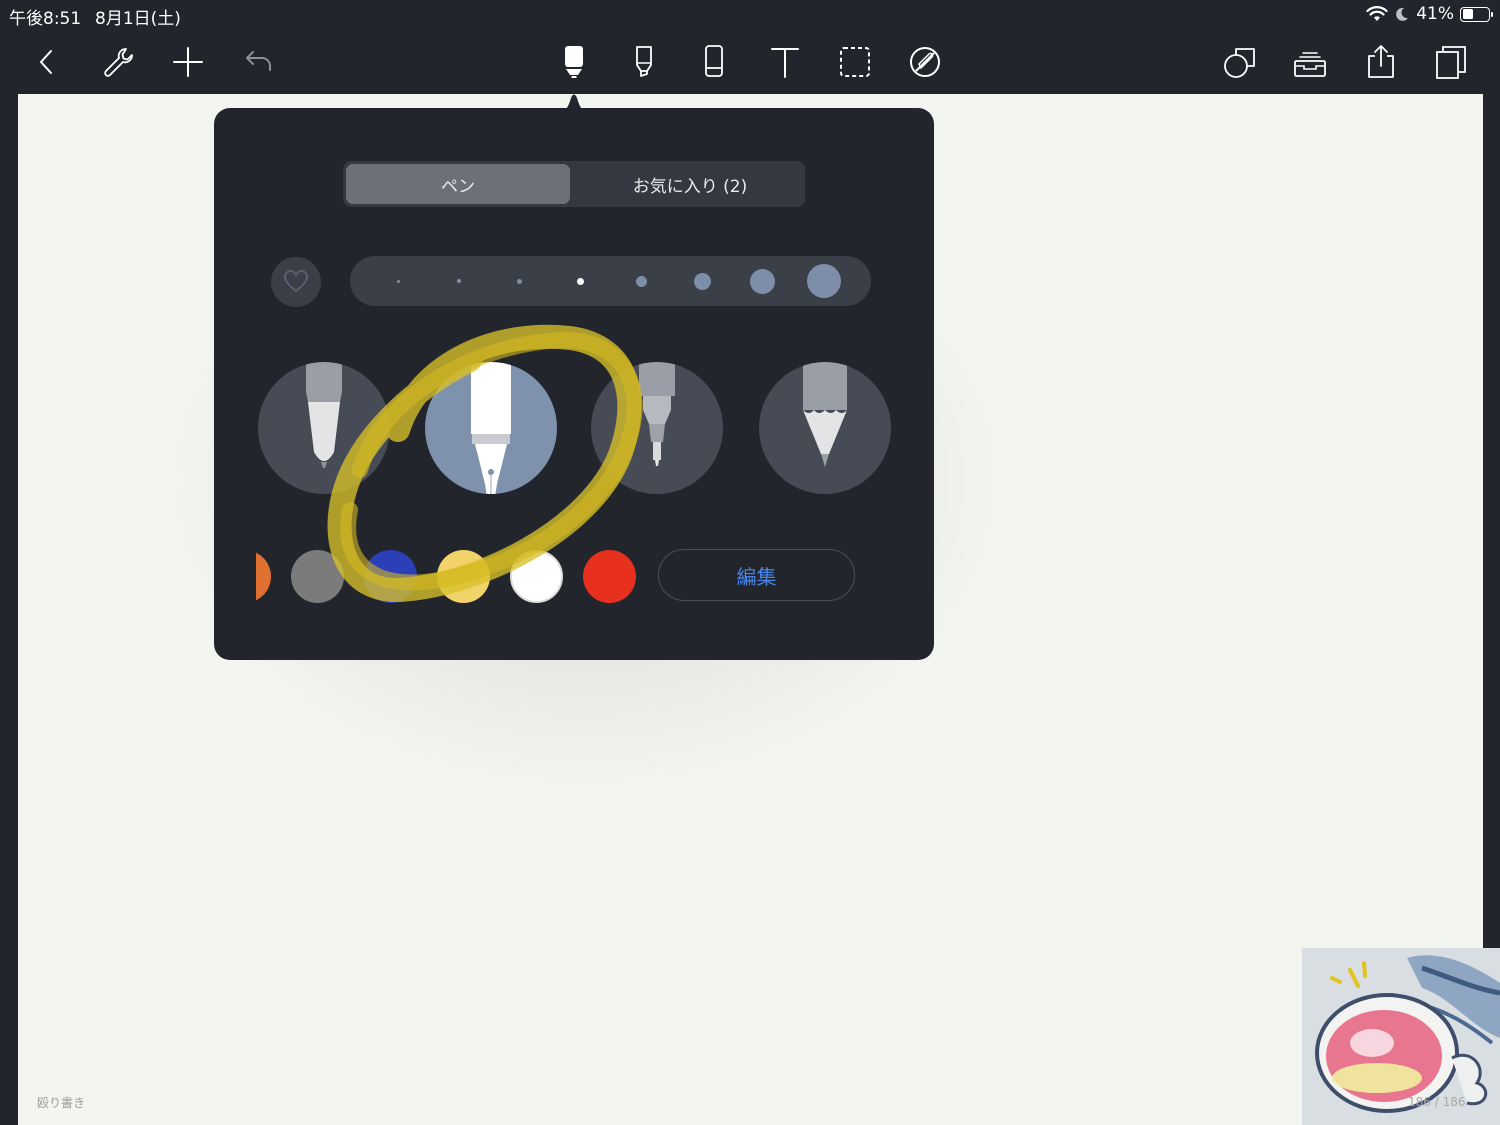  I want to click on tab-favorites: お気に入り (2), so click(690, 184).